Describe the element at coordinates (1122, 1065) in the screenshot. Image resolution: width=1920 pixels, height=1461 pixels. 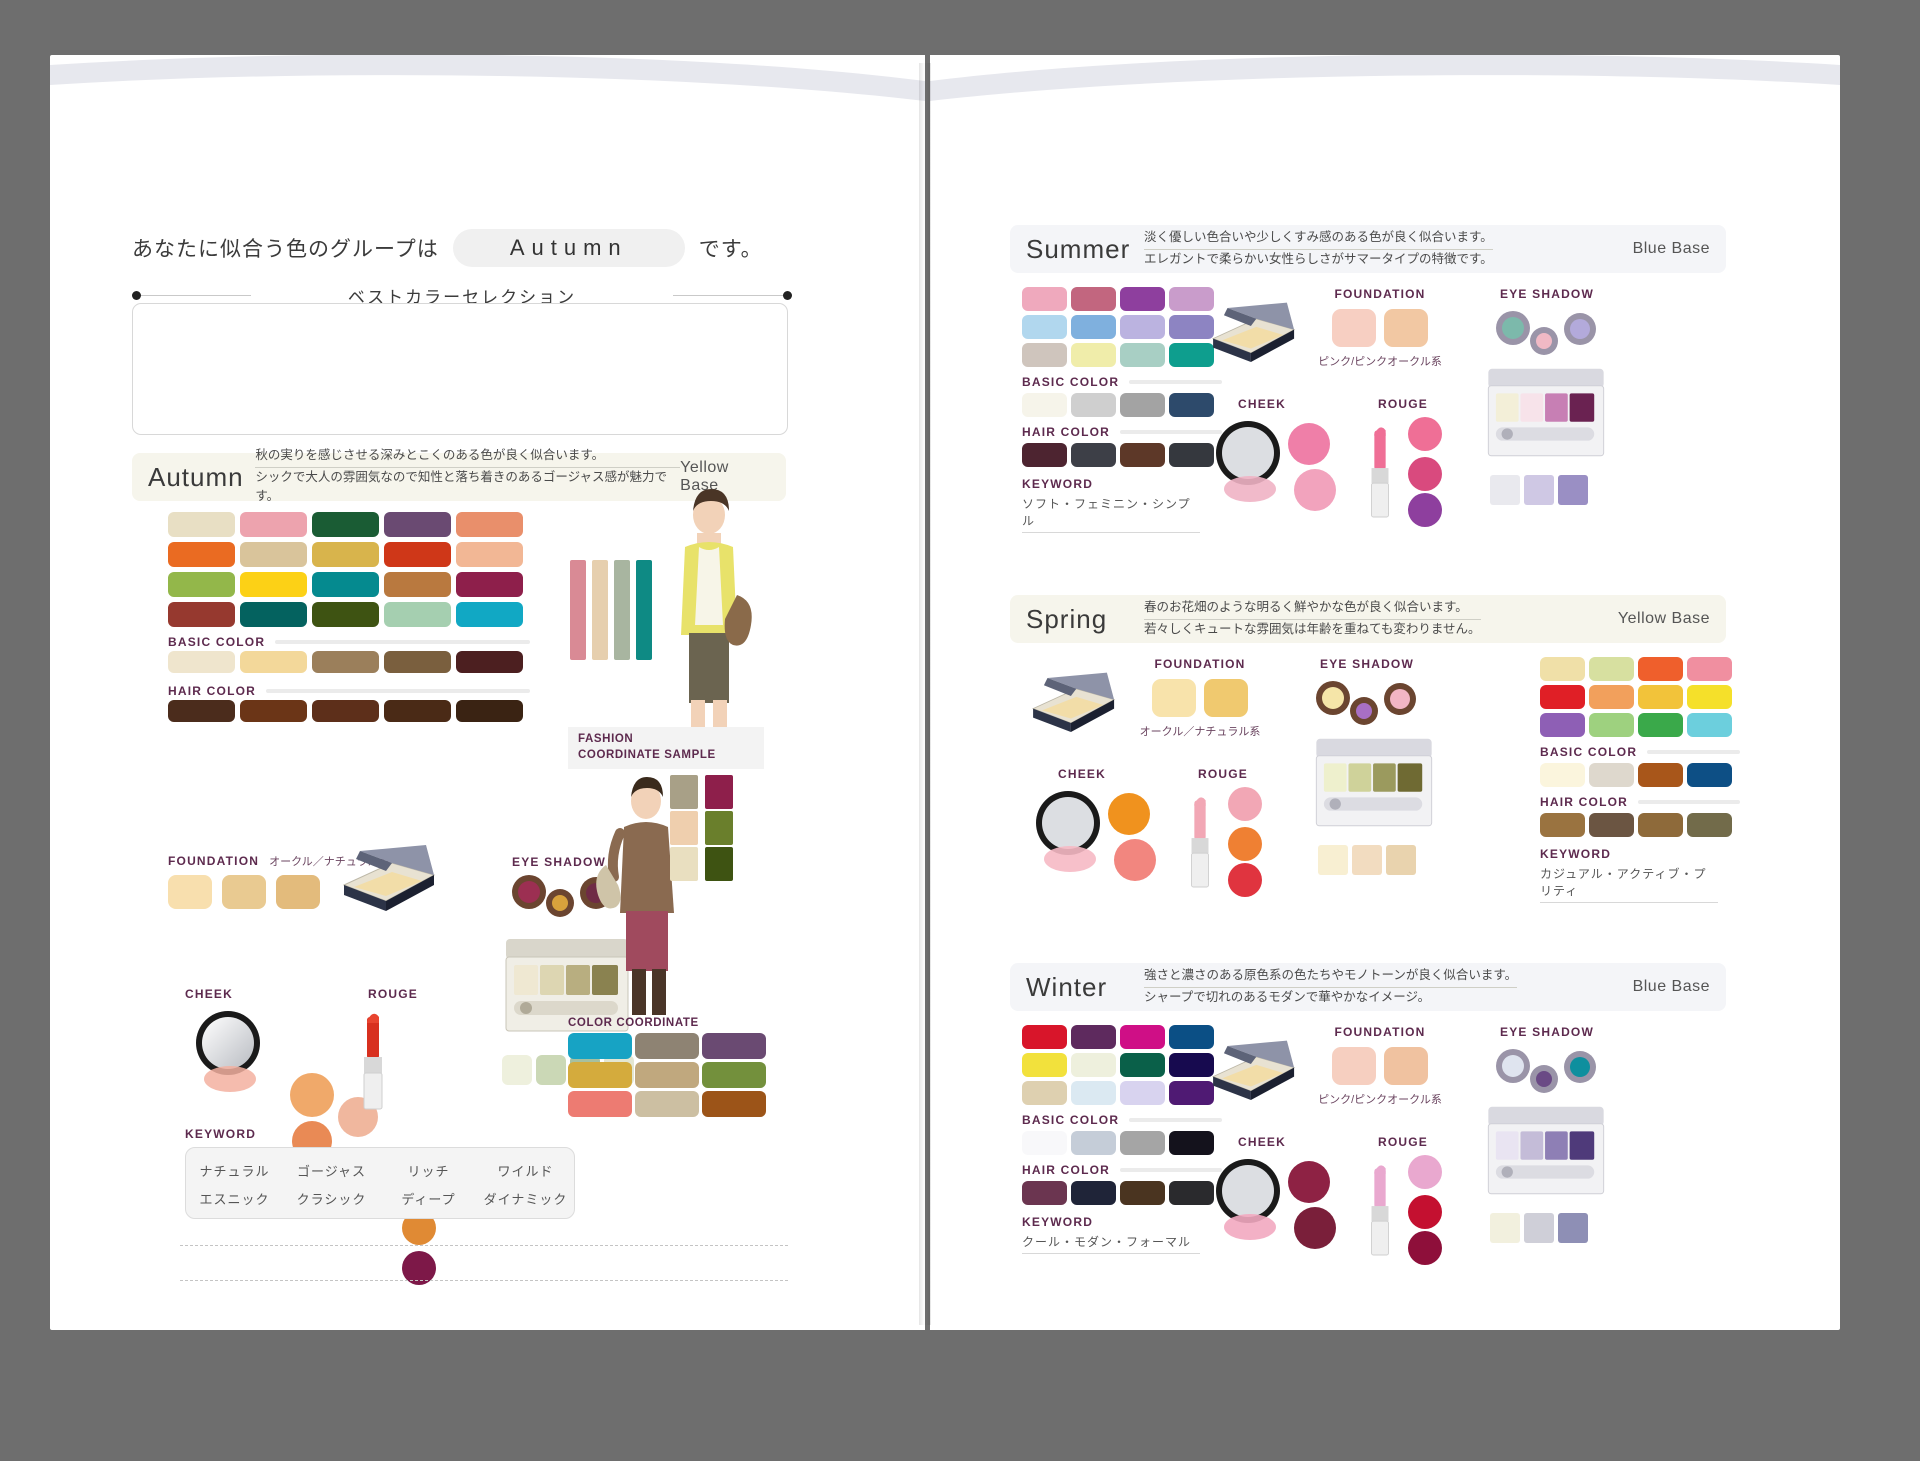
I see `palette-grid` at that location.